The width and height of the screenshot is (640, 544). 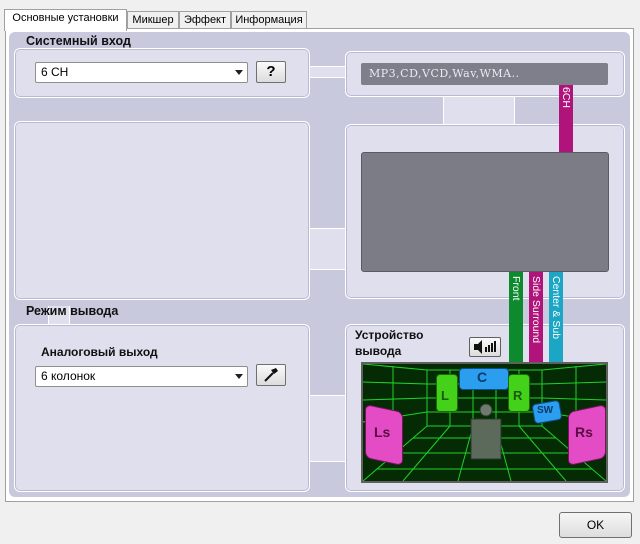 What do you see at coordinates (482, 377) in the screenshot?
I see `speaker-center-label: C` at bounding box center [482, 377].